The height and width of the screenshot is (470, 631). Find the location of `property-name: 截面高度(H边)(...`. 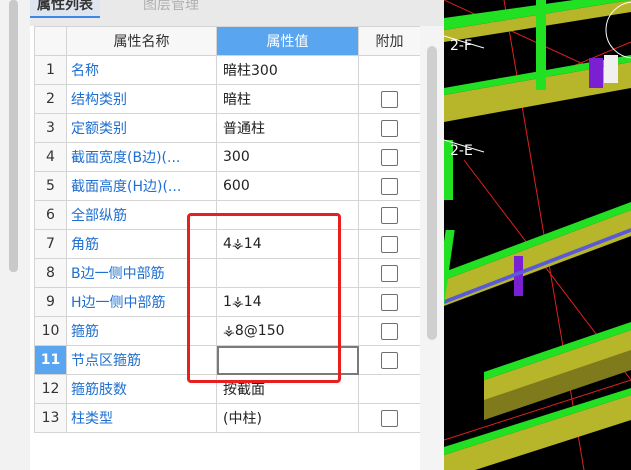

property-name: 截面高度(H边)(... is located at coordinates (141, 186).